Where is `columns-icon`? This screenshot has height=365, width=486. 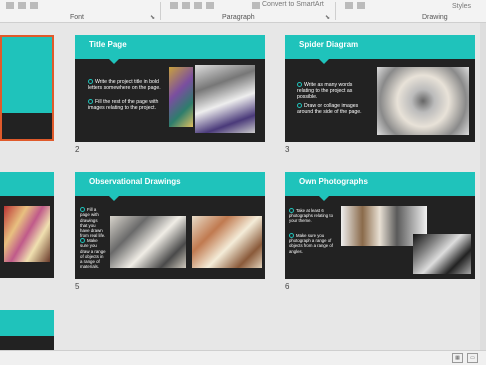 columns-icon is located at coordinates (210, 5).